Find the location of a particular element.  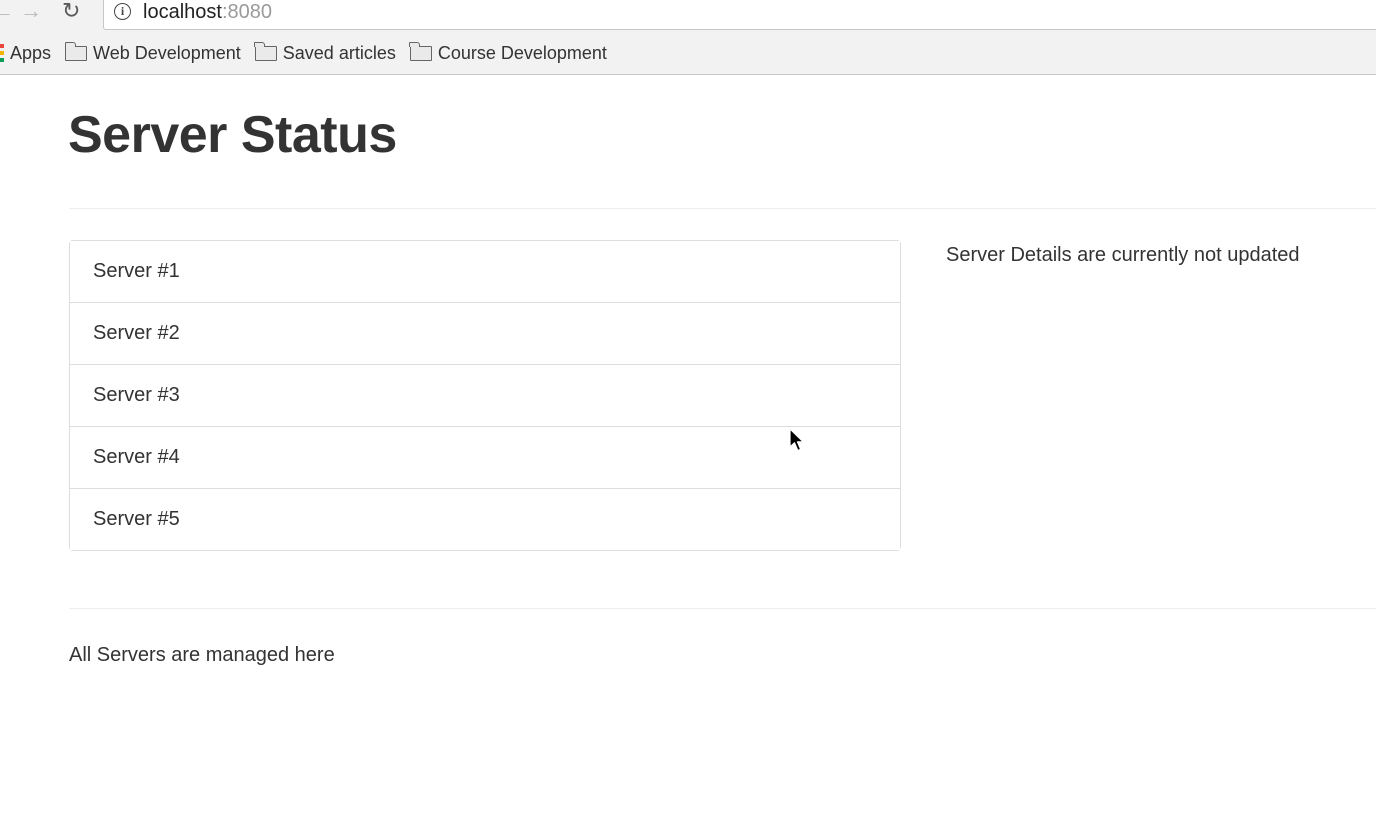

mouse-pointer-icon is located at coordinates (796, 440).